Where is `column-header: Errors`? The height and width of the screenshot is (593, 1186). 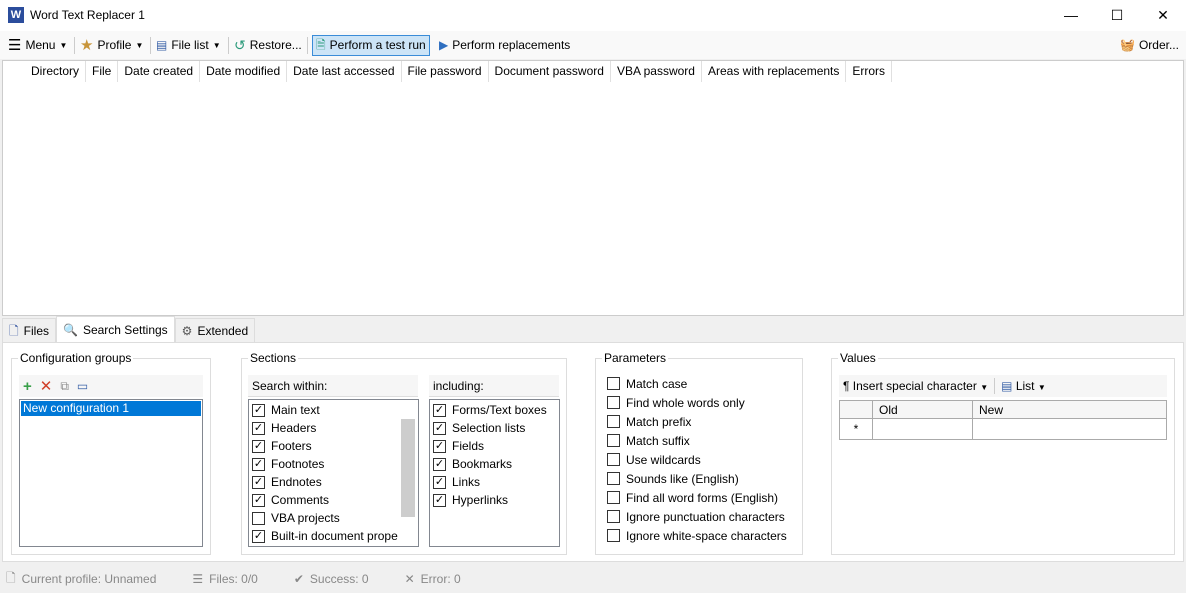 column-header: Errors is located at coordinates (869, 71).